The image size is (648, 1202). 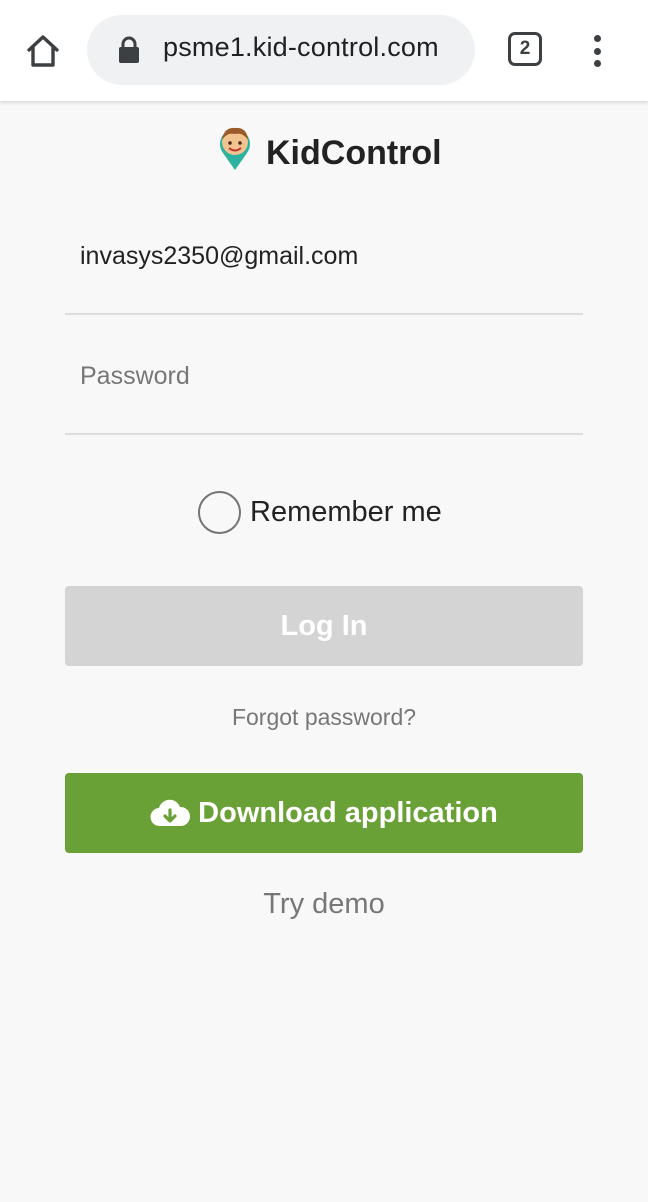 I want to click on remember-me: Remember me, so click(x=320, y=512).